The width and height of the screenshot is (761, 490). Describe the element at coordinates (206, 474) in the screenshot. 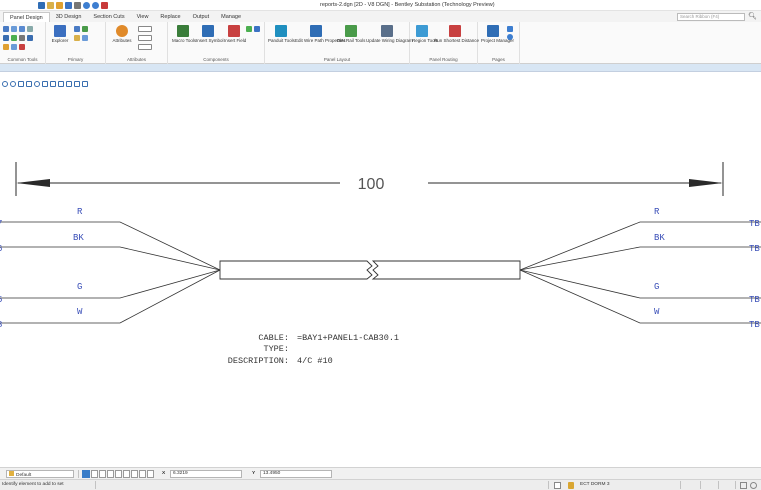

I see `x-coordinate-input: 6.3219` at that location.